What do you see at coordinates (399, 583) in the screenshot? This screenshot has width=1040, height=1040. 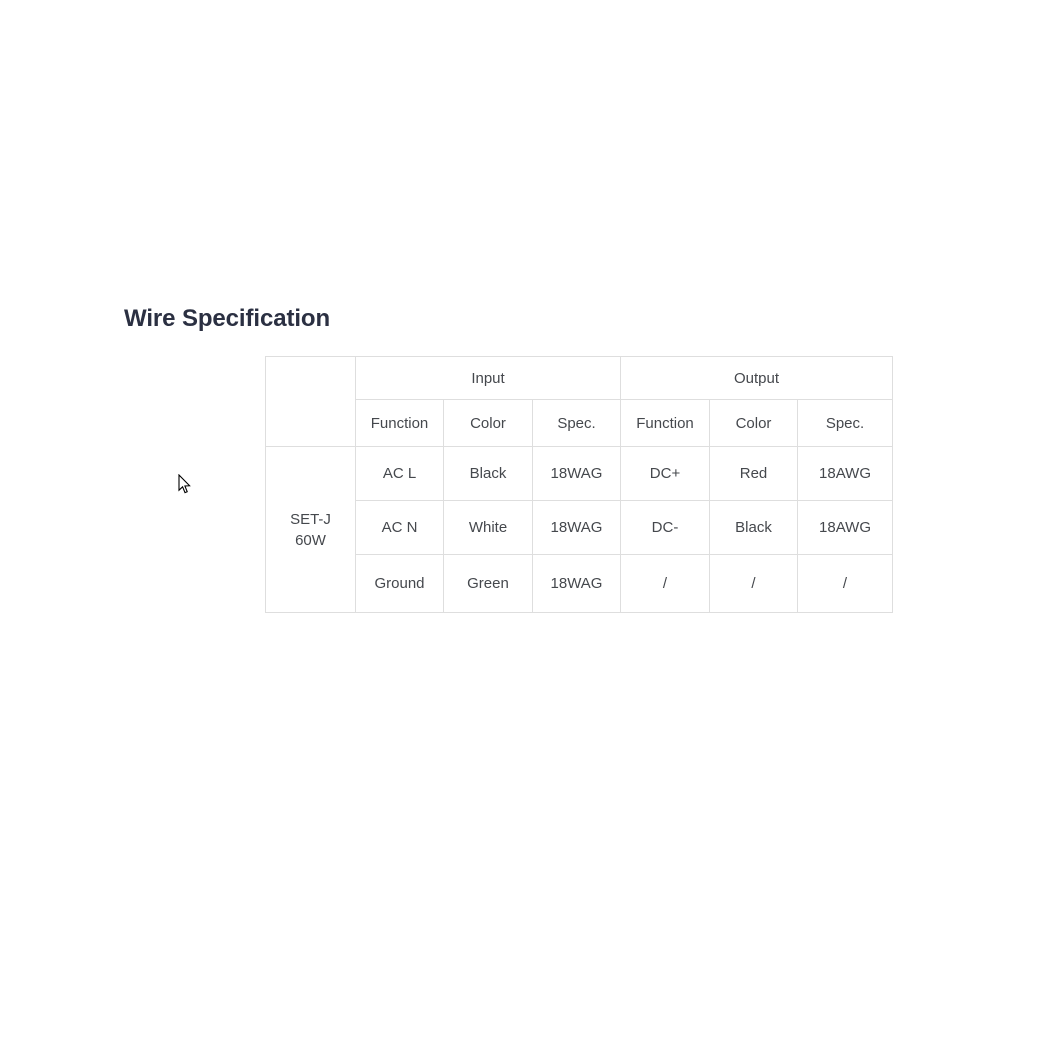 I see `cell-input-function: Ground` at bounding box center [399, 583].